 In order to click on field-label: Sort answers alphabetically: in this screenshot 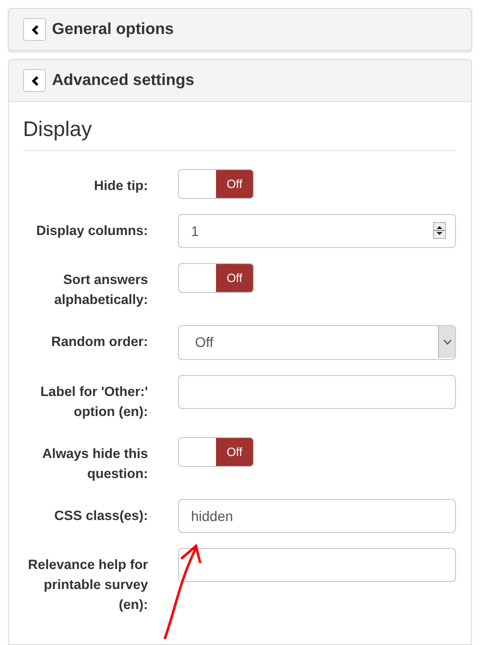, I will do `click(100, 289)`.